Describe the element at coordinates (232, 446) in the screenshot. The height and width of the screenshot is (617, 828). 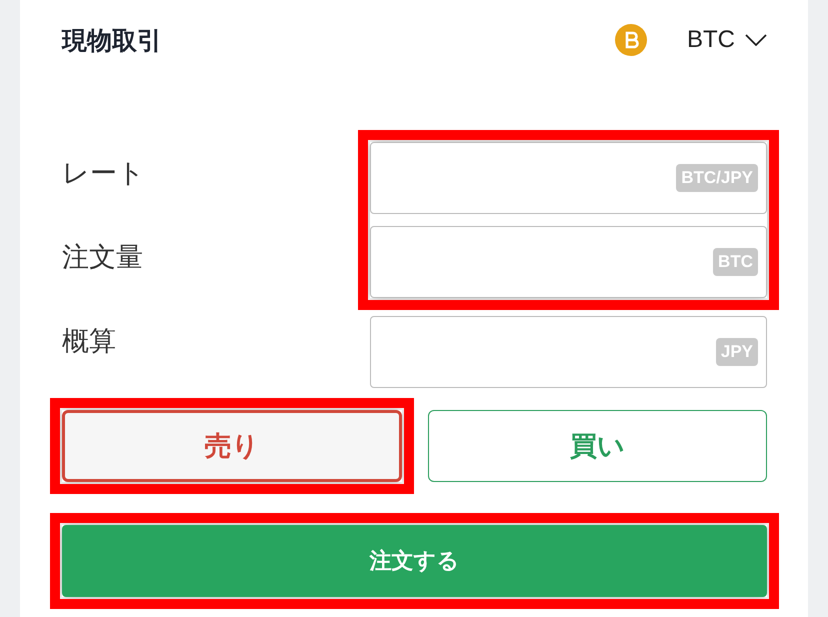
I see `side-button: 売り` at that location.